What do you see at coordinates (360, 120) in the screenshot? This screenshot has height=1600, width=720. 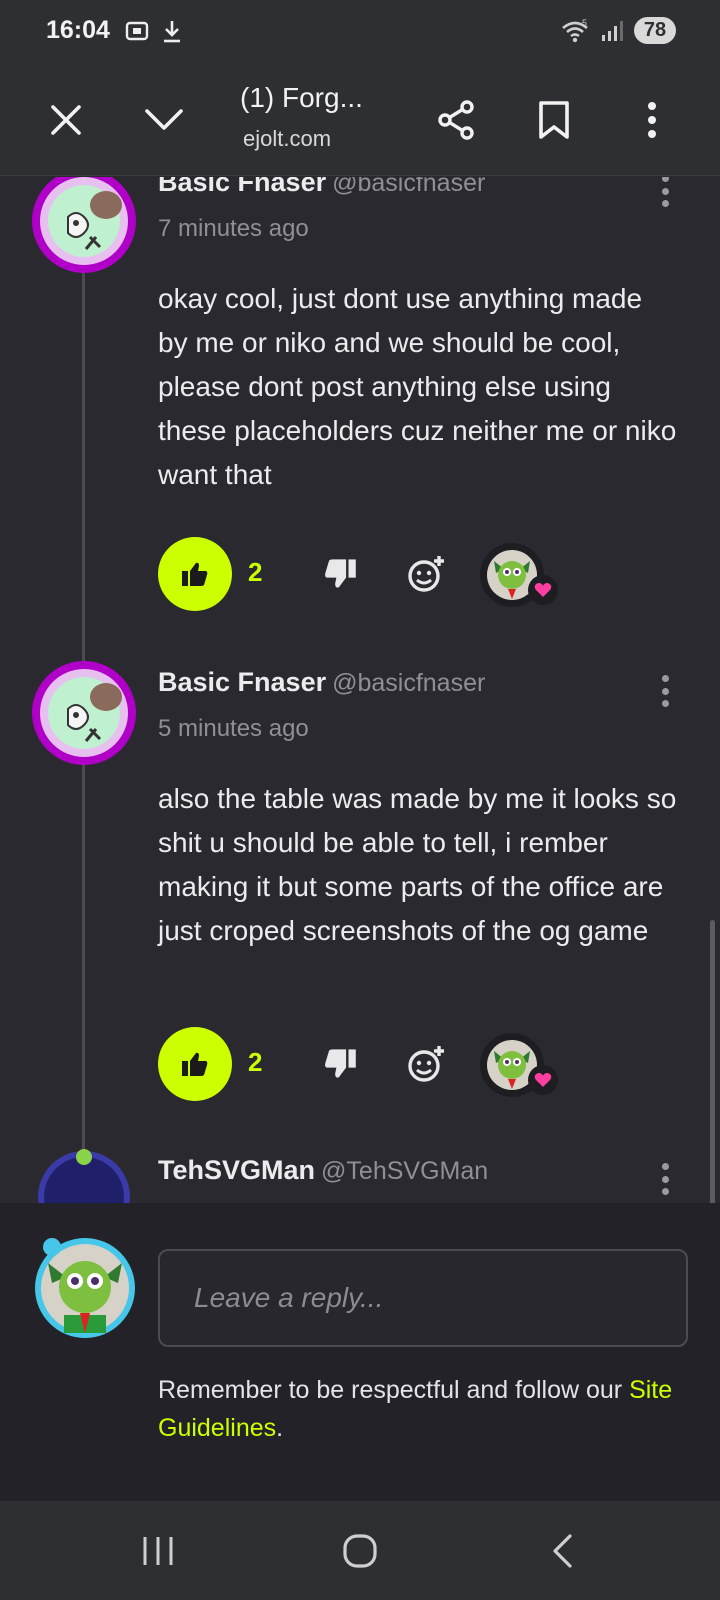 I see `browser-toolbar: (1) Forg... ejolt.com` at bounding box center [360, 120].